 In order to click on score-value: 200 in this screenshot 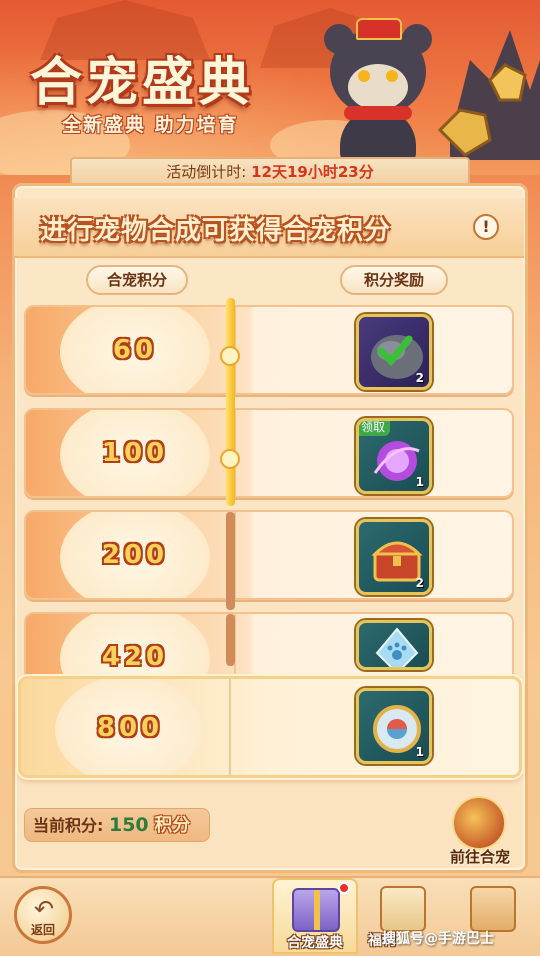, I will do `click(135, 555)`.